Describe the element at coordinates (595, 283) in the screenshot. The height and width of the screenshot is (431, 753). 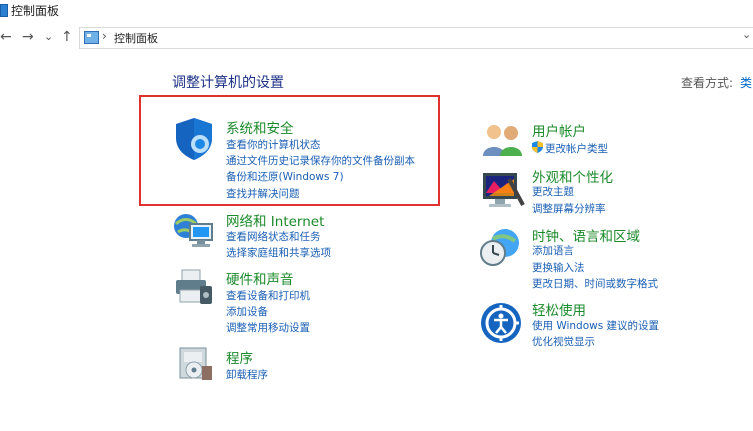
I see `link-date-time-format: 更改日期、时间或数字格式` at that location.